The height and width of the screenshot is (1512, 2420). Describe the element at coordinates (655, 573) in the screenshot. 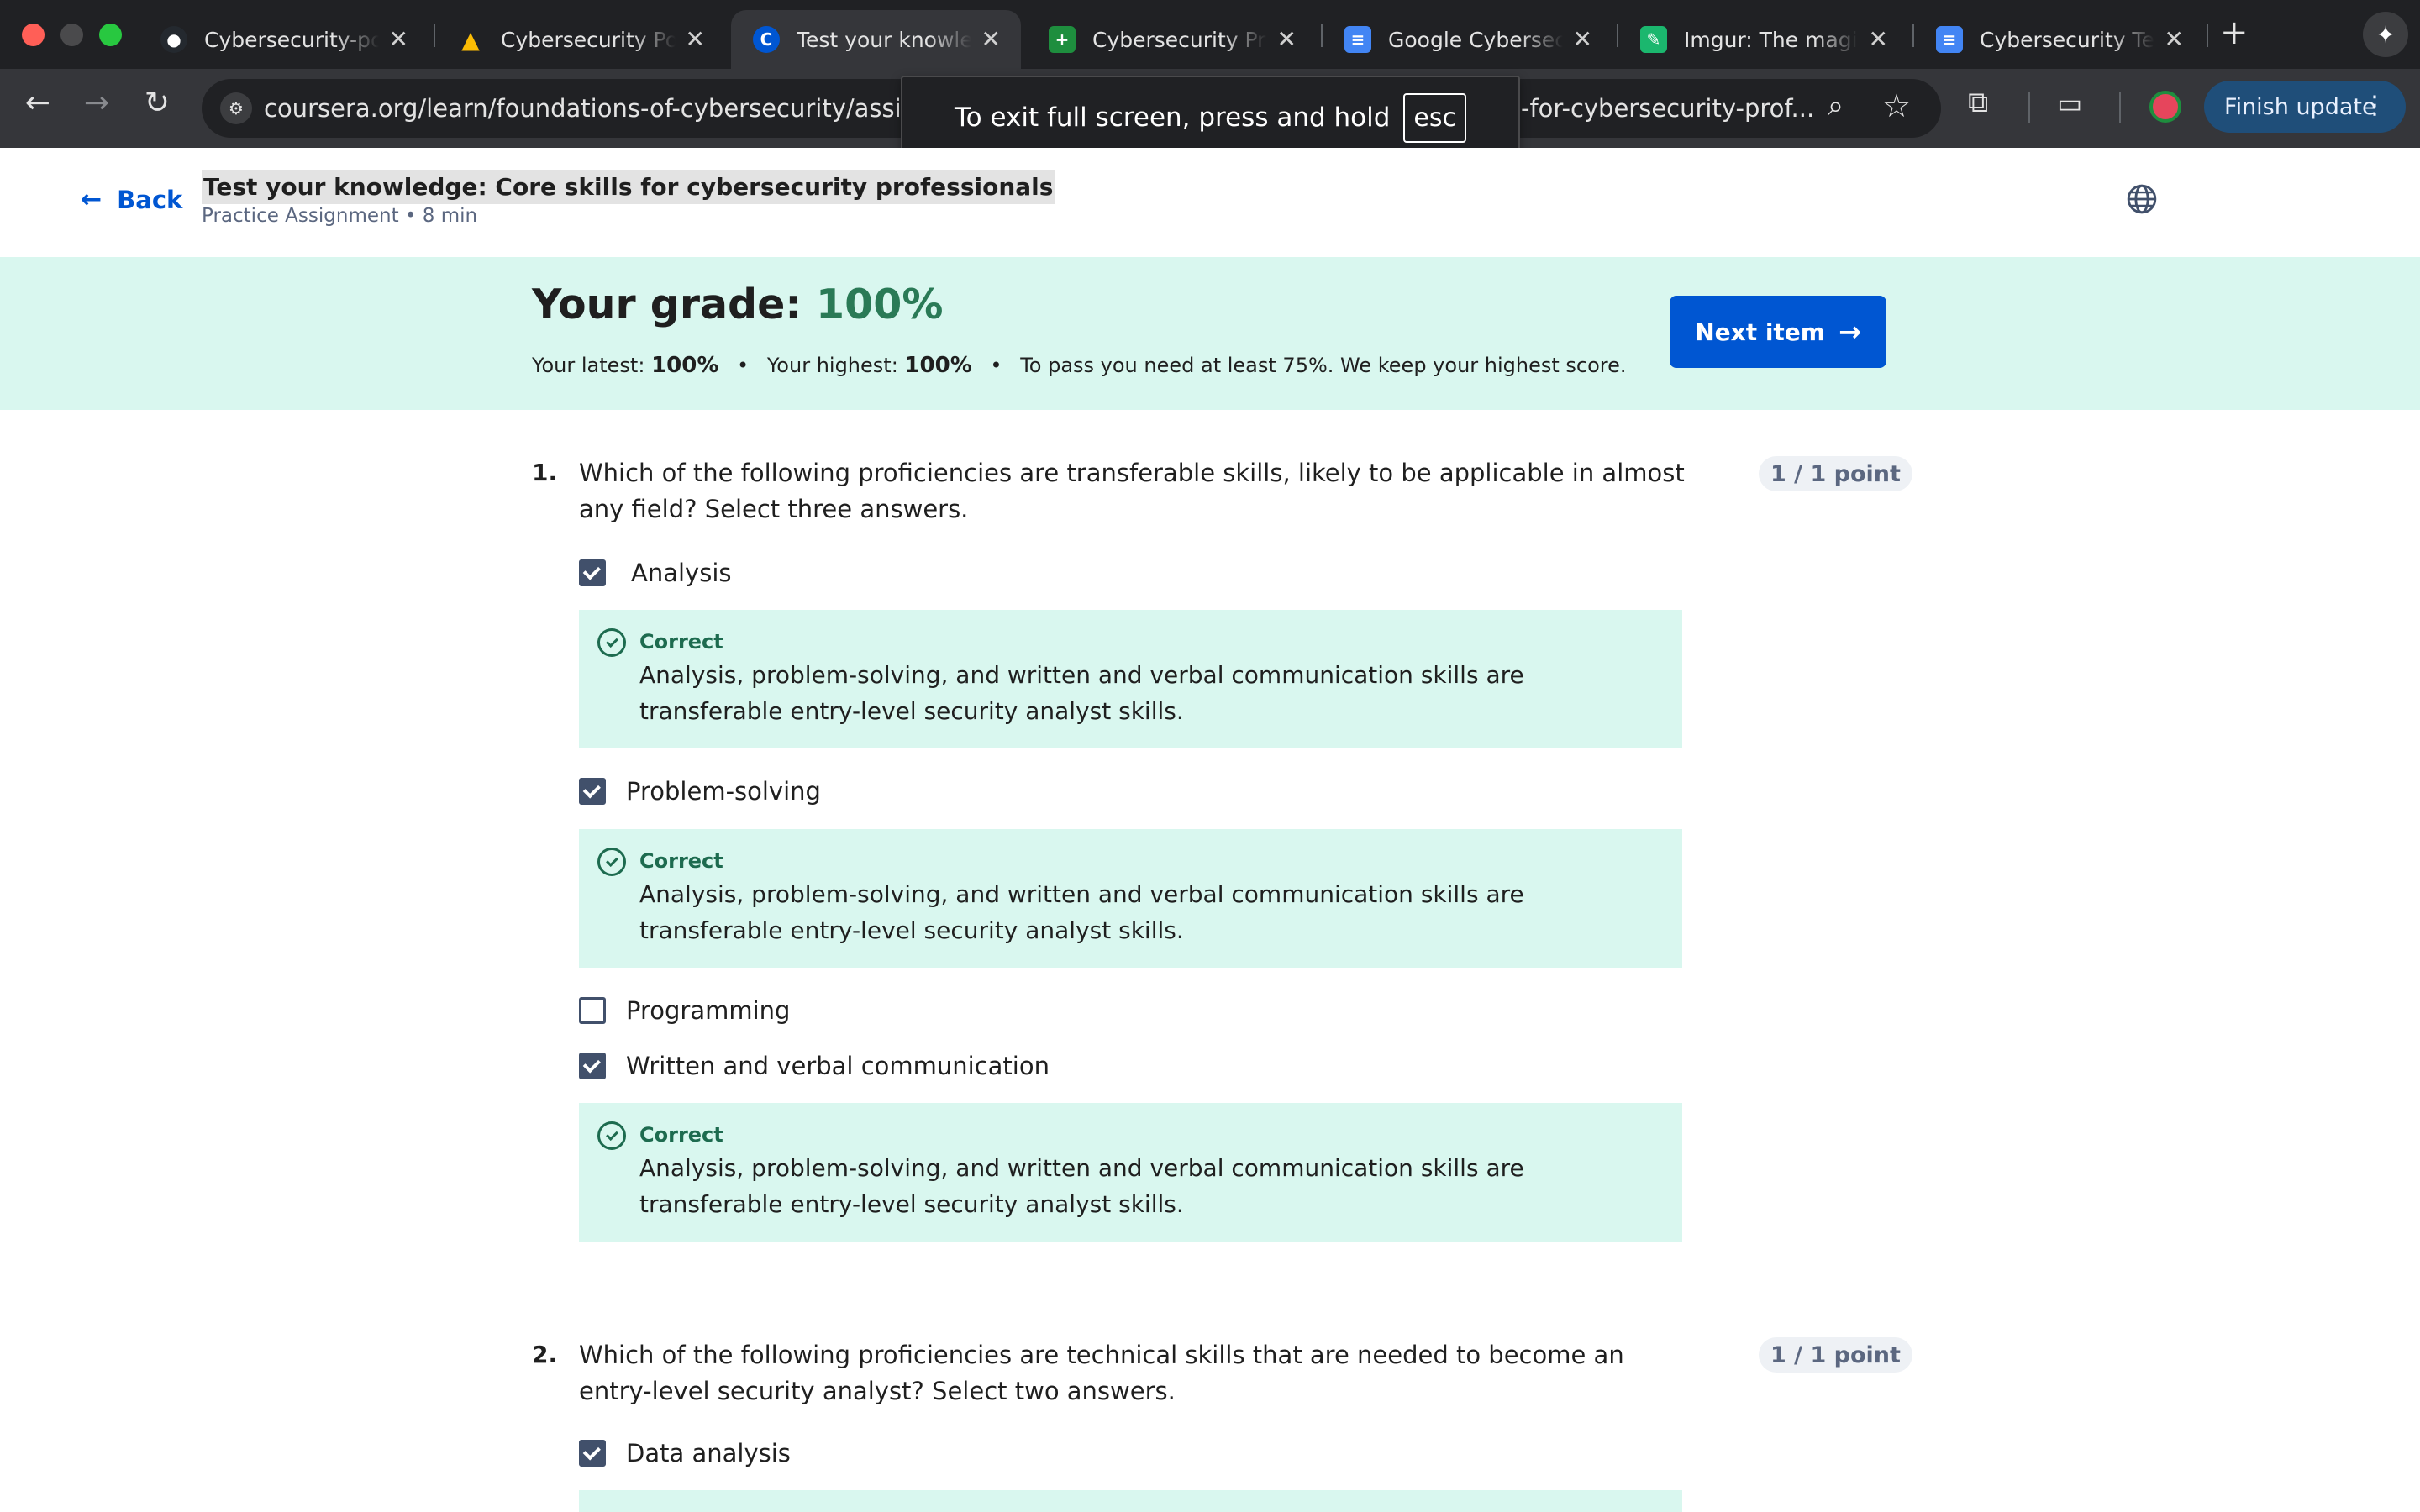

I see `answer-option: Analysis` at that location.